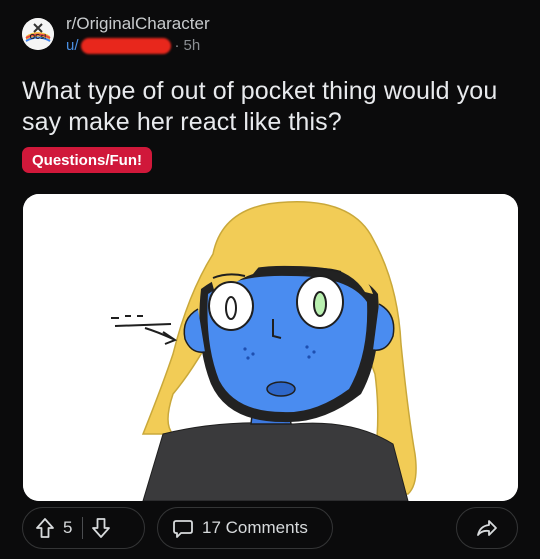 The width and height of the screenshot is (540, 559). I want to click on vote-count: 5, so click(68, 527).